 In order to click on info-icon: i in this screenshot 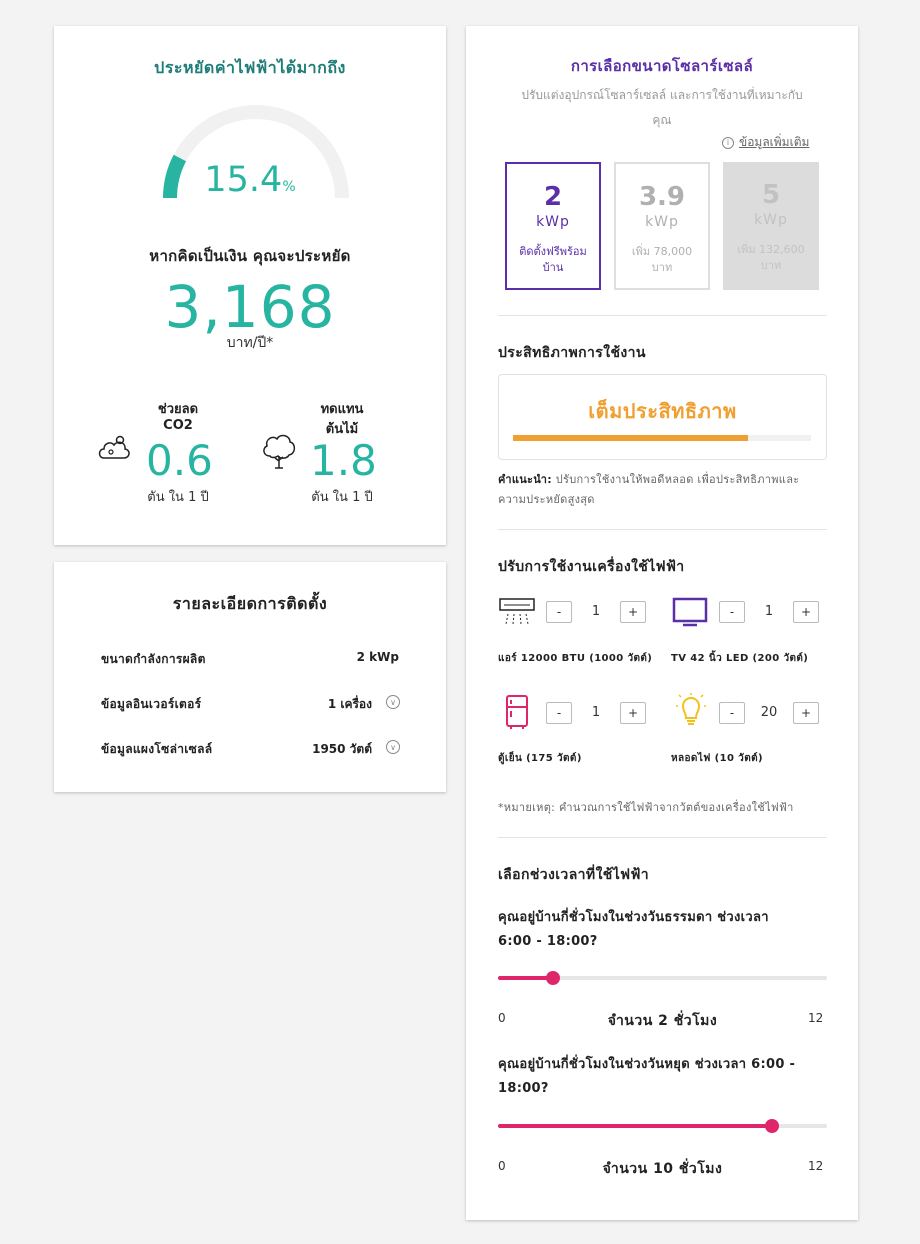, I will do `click(728, 142)`.